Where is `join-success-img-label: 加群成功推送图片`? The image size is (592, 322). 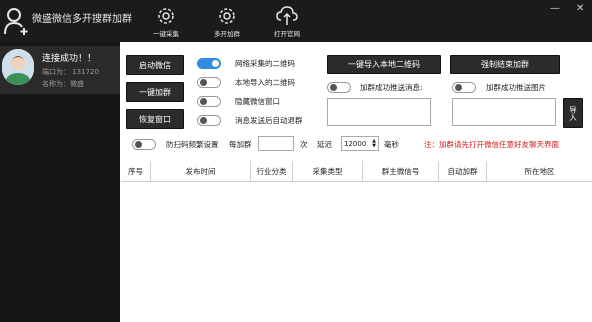
join-success-img-label: 加群成功推送图片 is located at coordinates (516, 87).